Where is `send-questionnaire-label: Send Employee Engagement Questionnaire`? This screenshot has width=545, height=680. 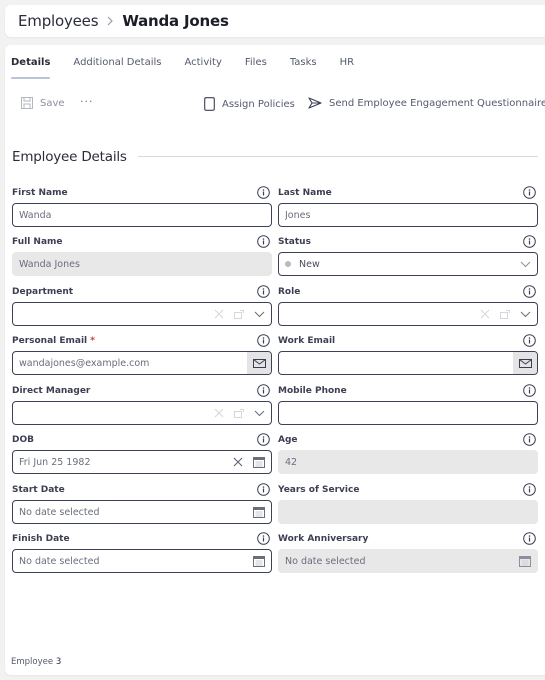
send-questionnaire-label: Send Employee Engagement Questionnaire is located at coordinates (437, 103).